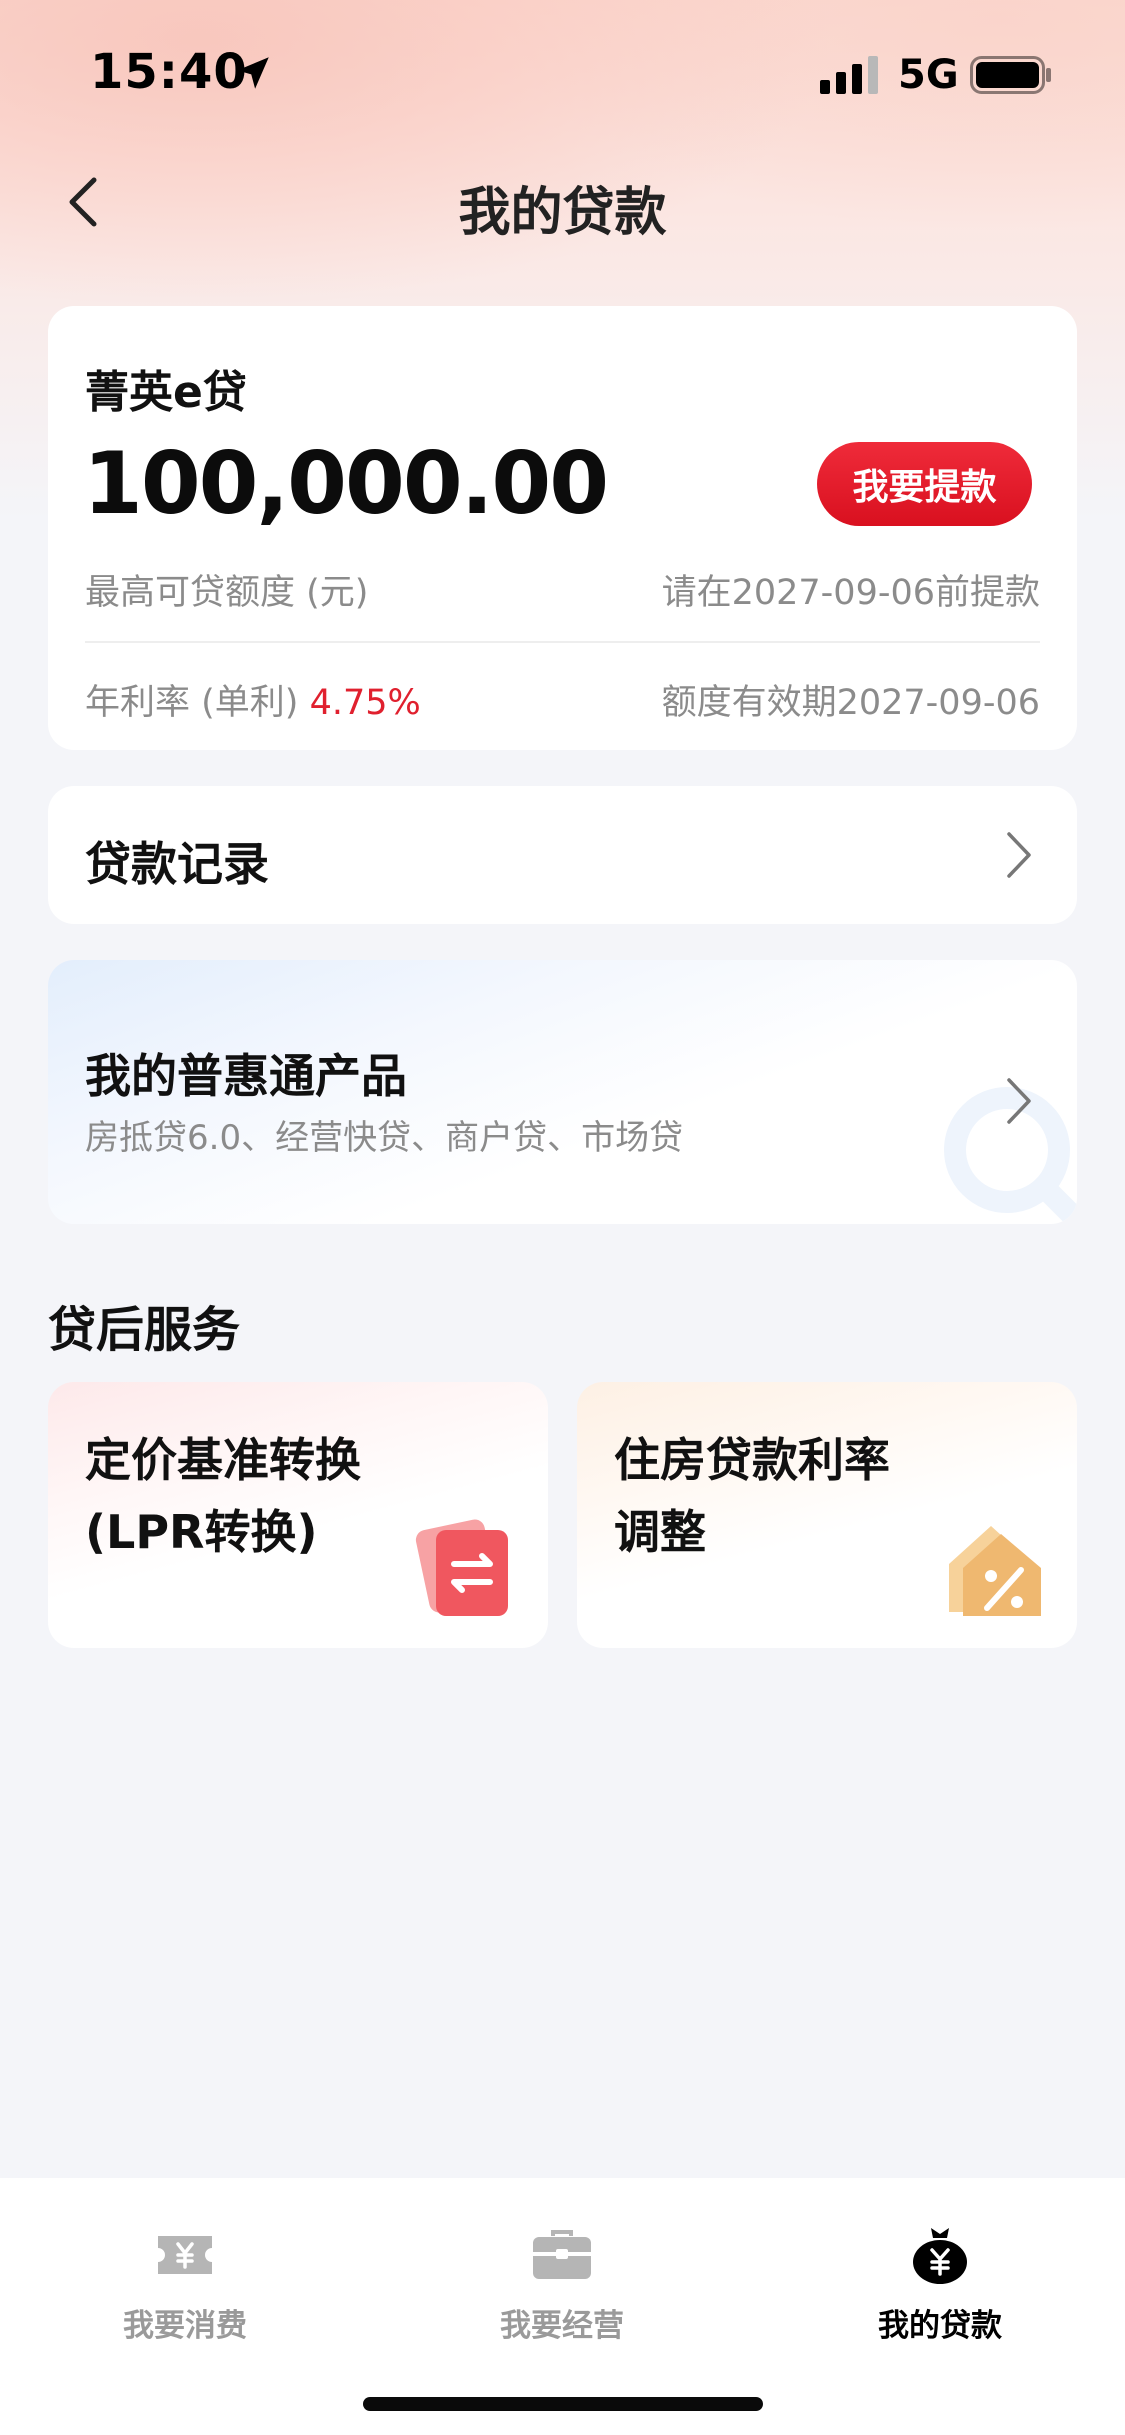  I want to click on tab-my-loan: 我的贷款, so click(940, 2284).